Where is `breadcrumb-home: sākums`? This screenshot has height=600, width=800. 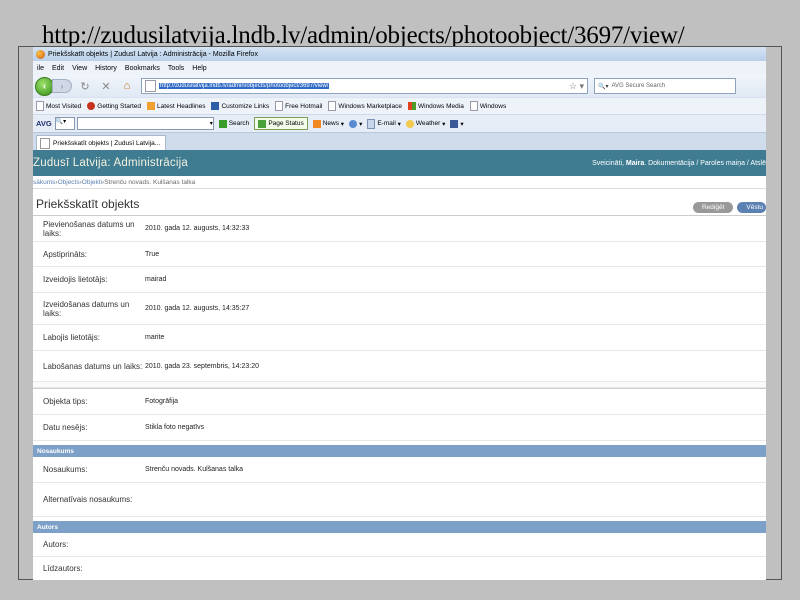
breadcrumb-home: sākums is located at coordinates (44, 182).